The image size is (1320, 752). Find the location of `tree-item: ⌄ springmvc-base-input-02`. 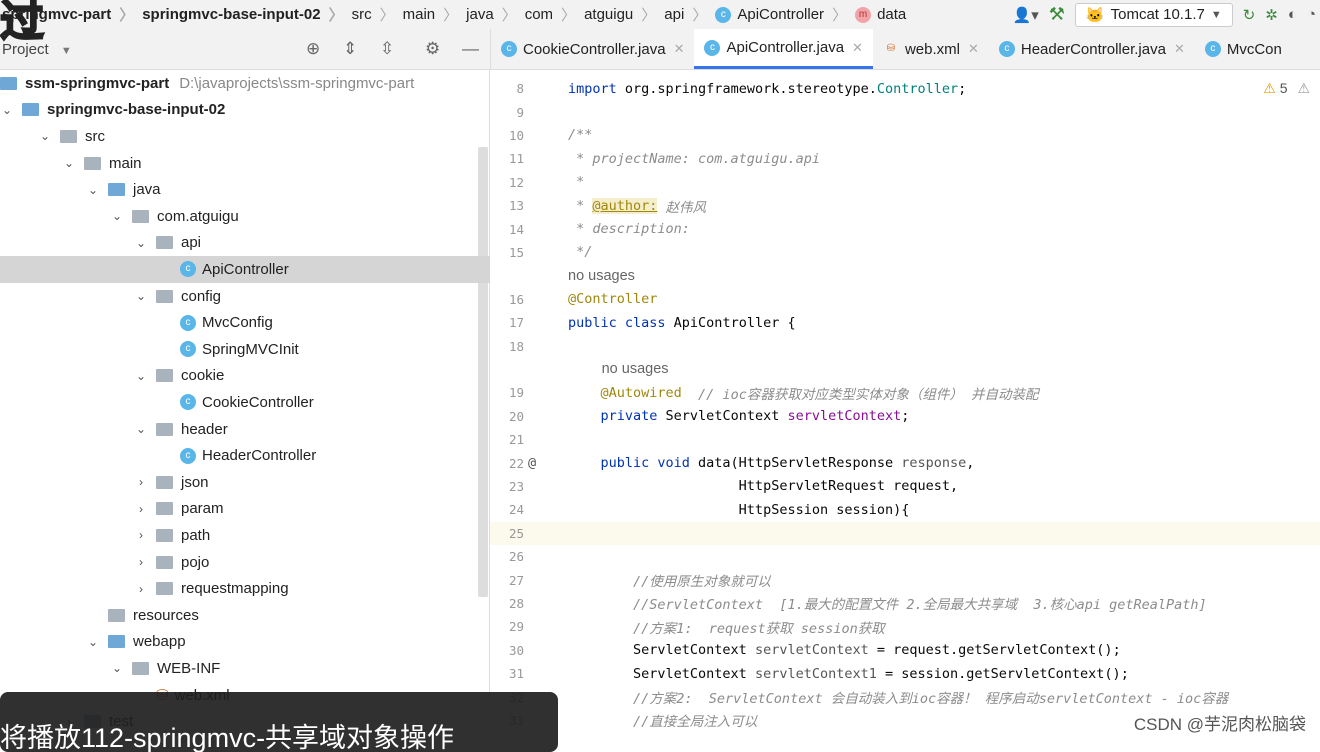

tree-item: ⌄ springmvc-base-input-02 is located at coordinates (245, 110).